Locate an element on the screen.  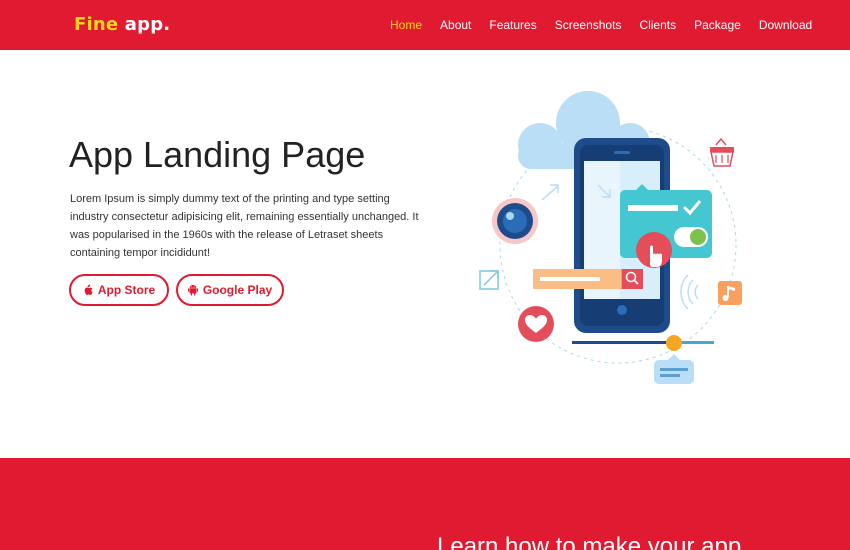
camera-lens-icon is located at coordinates (515, 221).